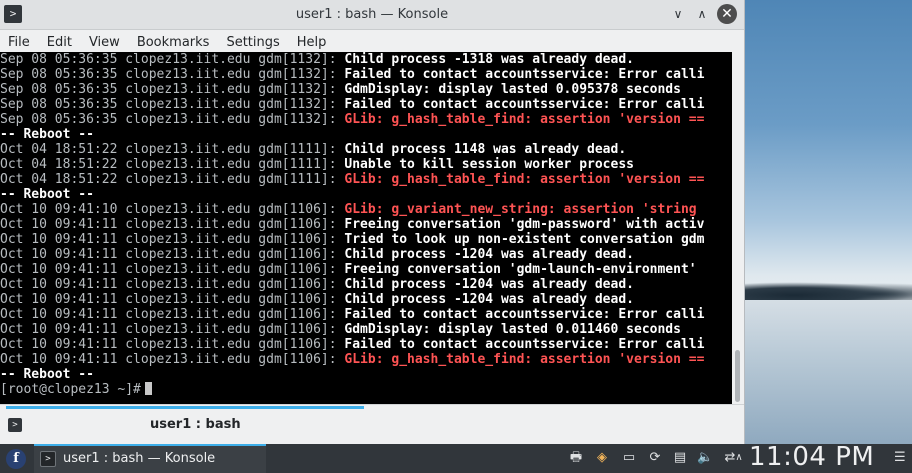 This screenshot has width=912, height=473. What do you see at coordinates (150, 445) in the screenshot?
I see `task-active-indicator` at bounding box center [150, 445].